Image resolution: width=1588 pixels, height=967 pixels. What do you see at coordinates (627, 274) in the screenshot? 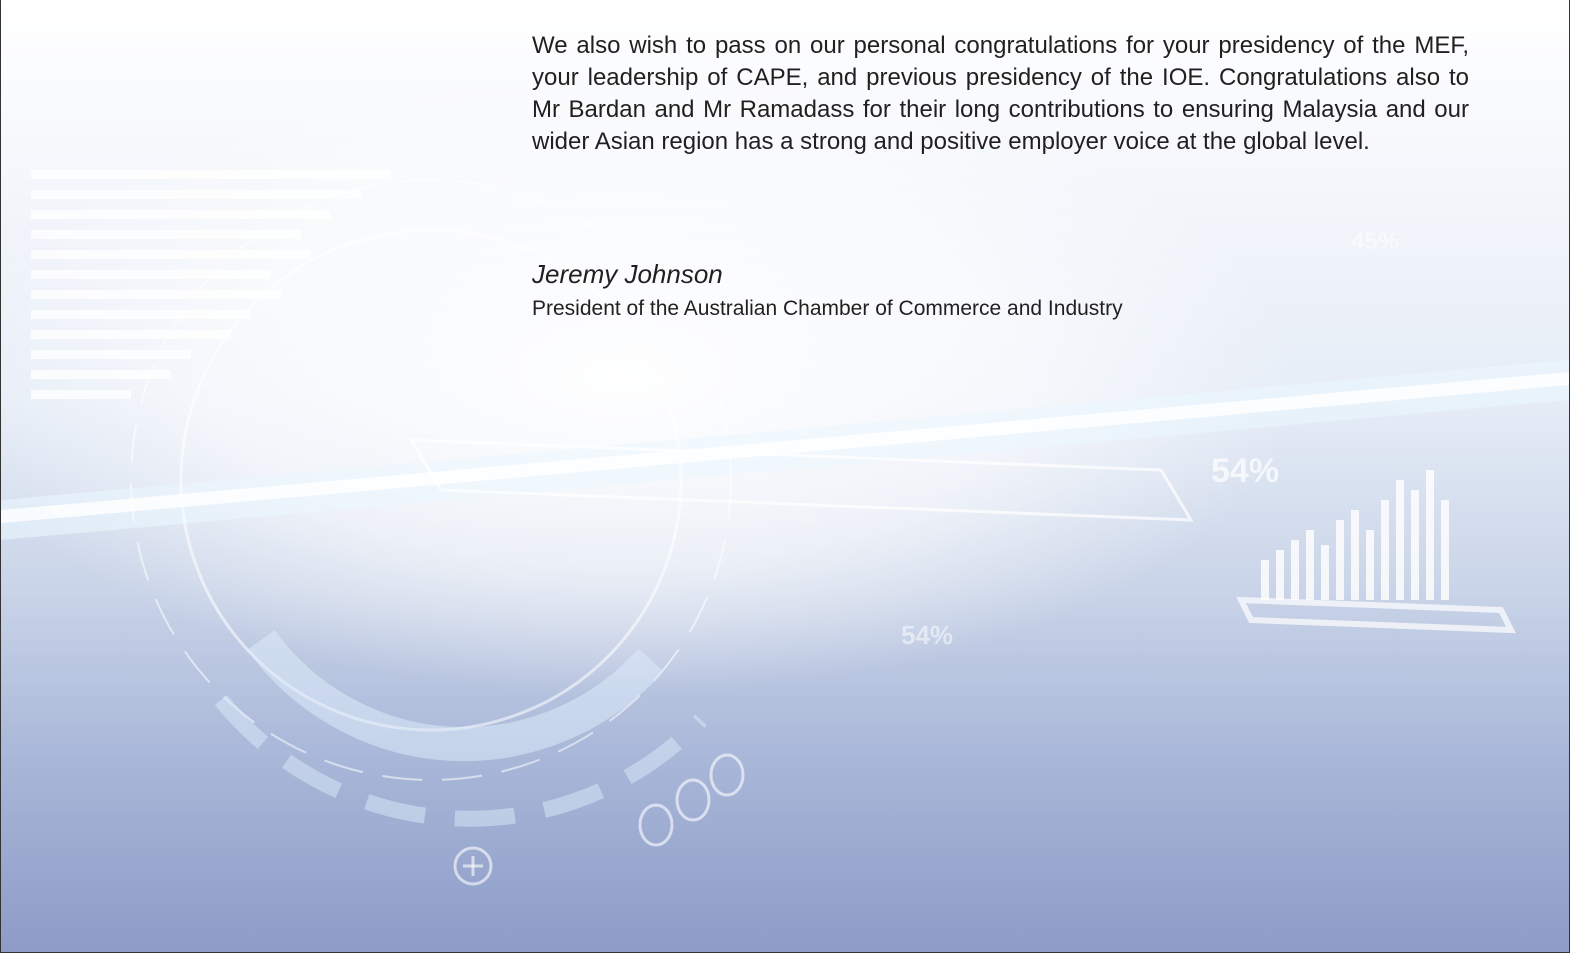
I see `signatory-name: Jeremy Johnson` at bounding box center [627, 274].